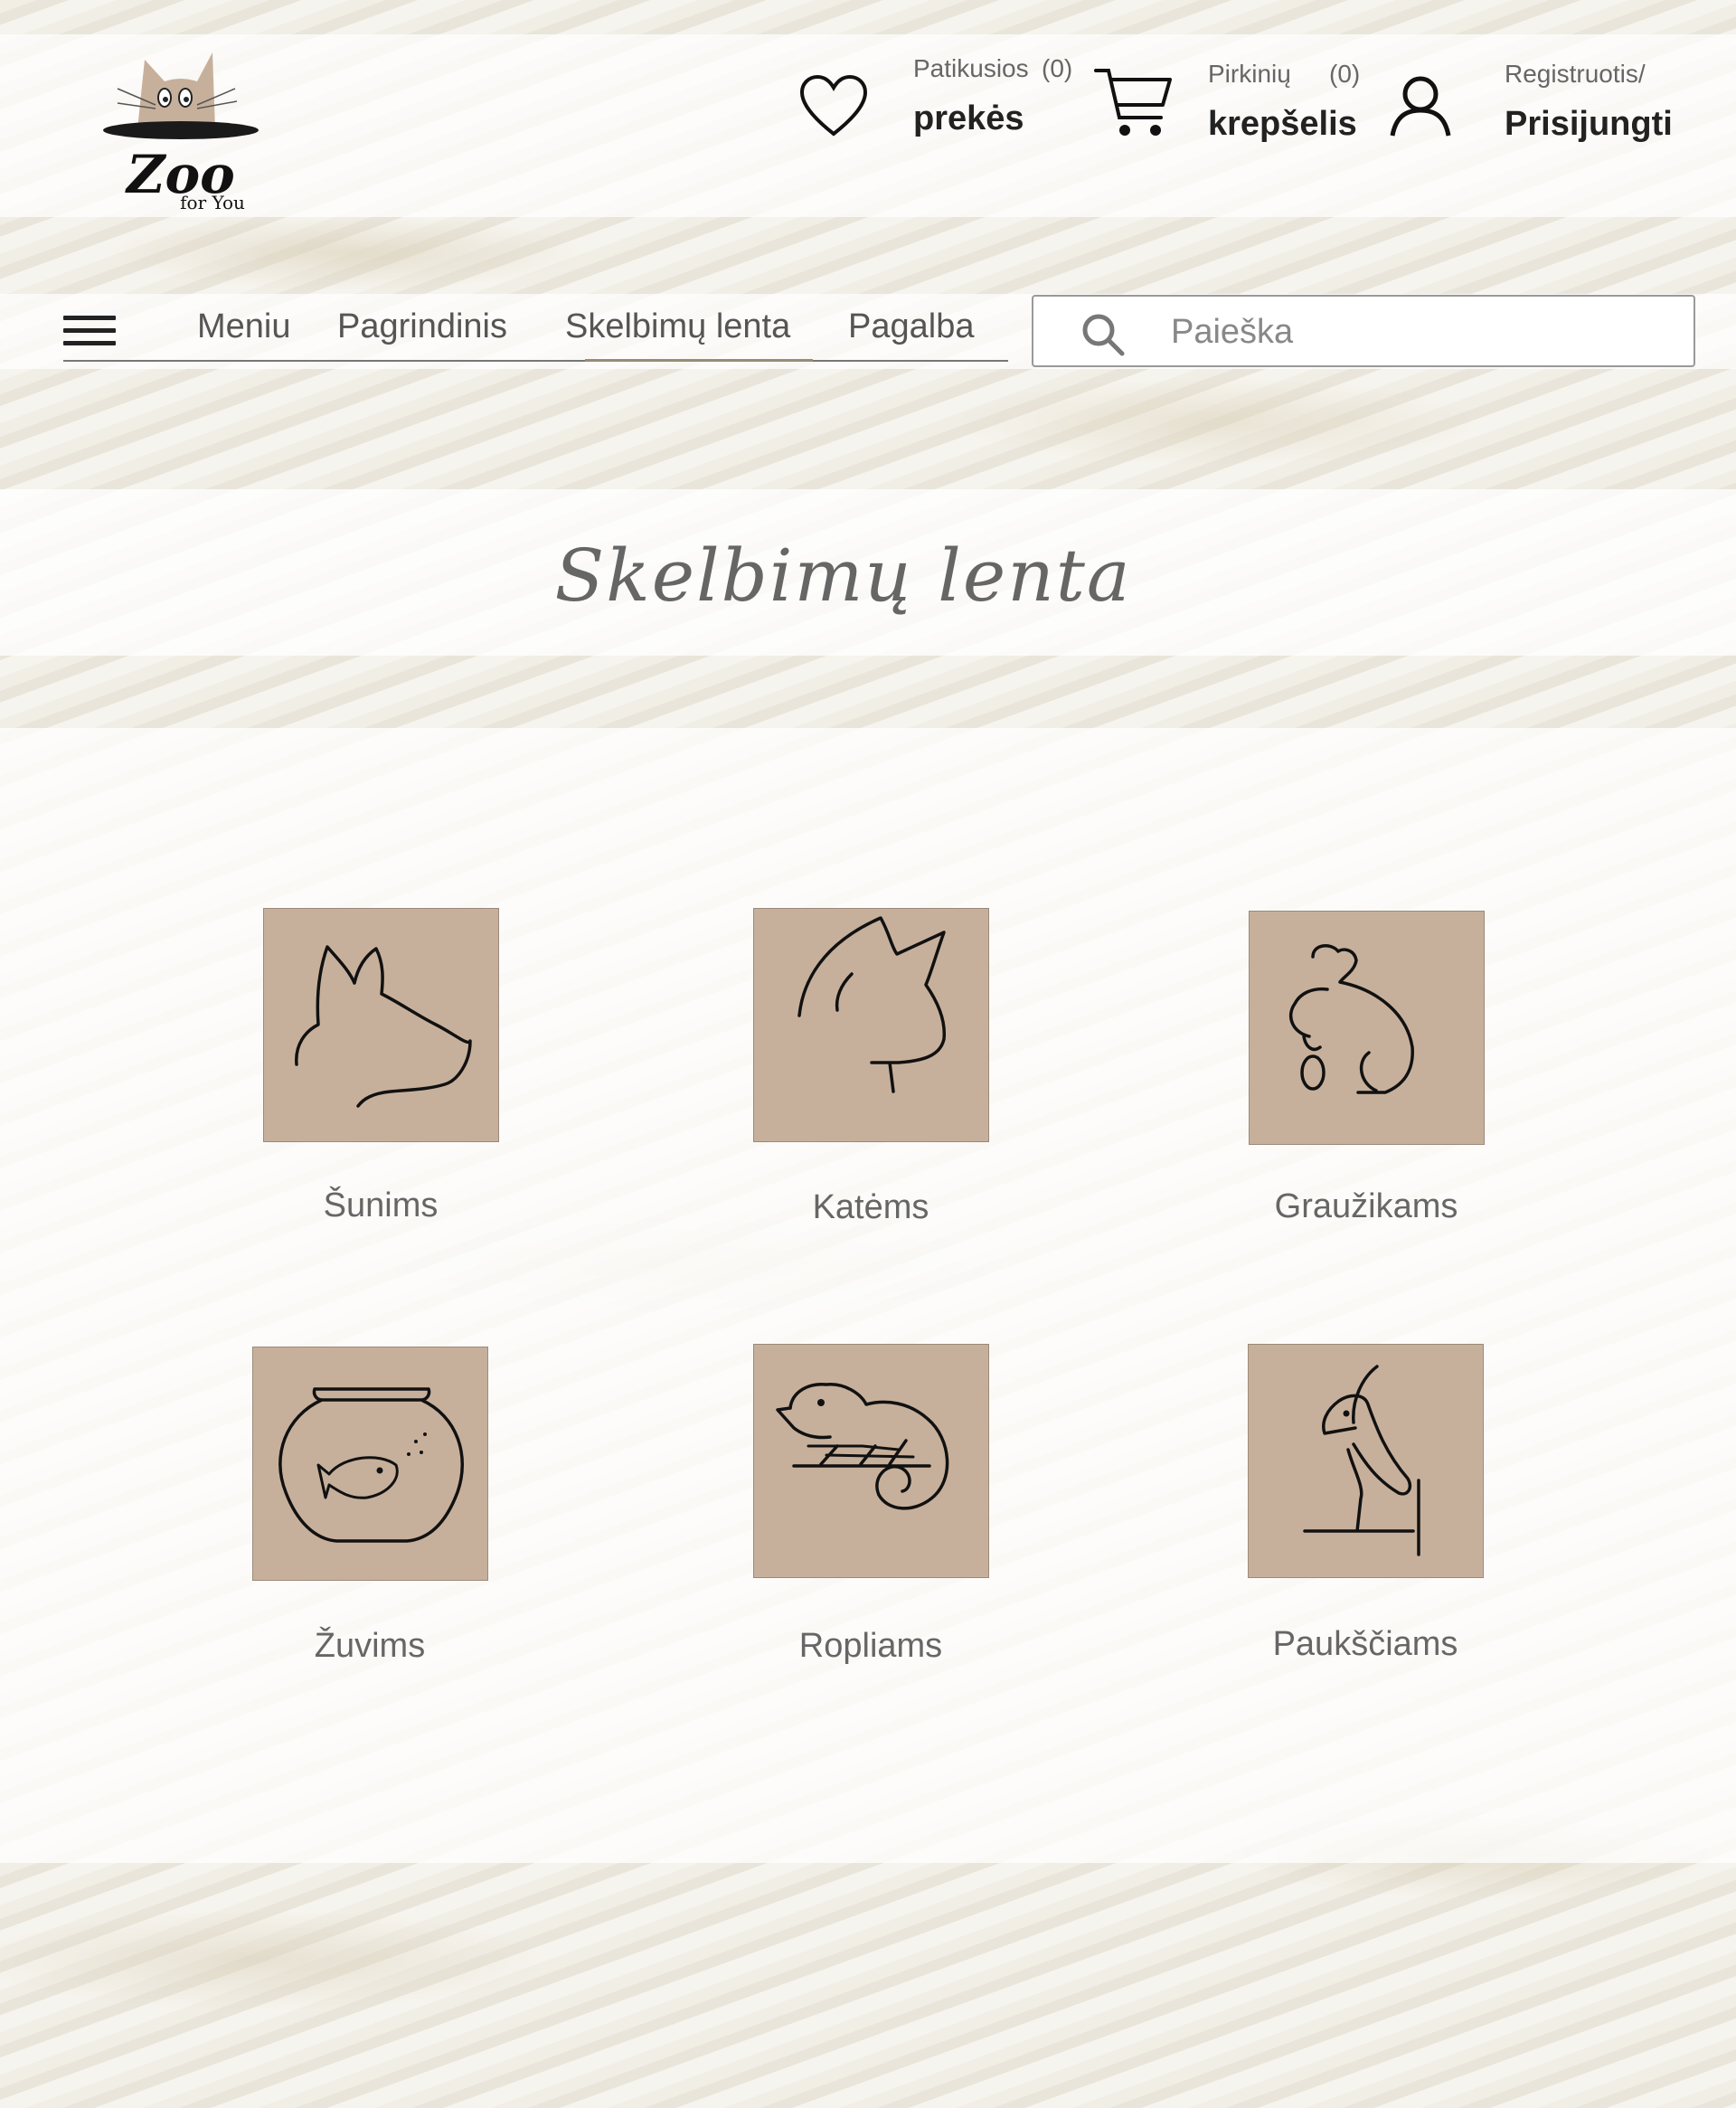 The image size is (1736, 2108). What do you see at coordinates (872, 1004) in the screenshot?
I see `cat-icon` at bounding box center [872, 1004].